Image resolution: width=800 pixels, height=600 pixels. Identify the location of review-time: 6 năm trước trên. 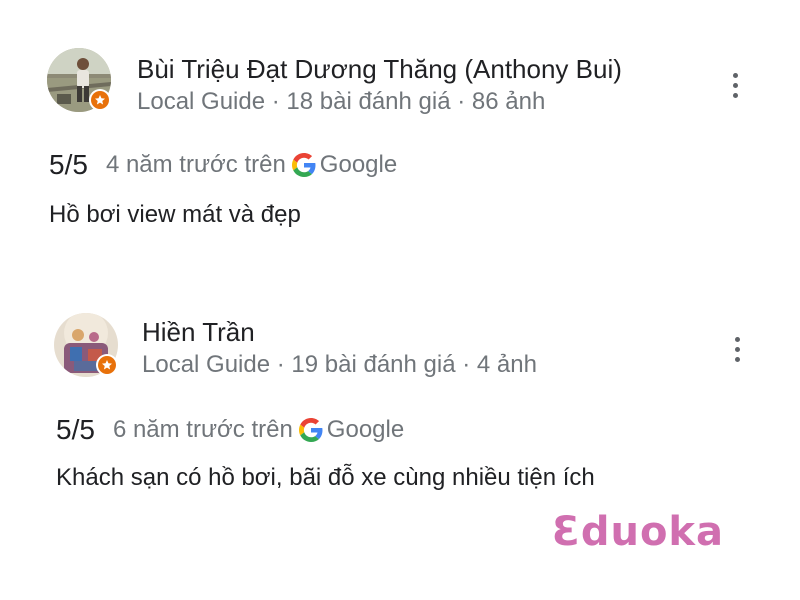
(202, 429).